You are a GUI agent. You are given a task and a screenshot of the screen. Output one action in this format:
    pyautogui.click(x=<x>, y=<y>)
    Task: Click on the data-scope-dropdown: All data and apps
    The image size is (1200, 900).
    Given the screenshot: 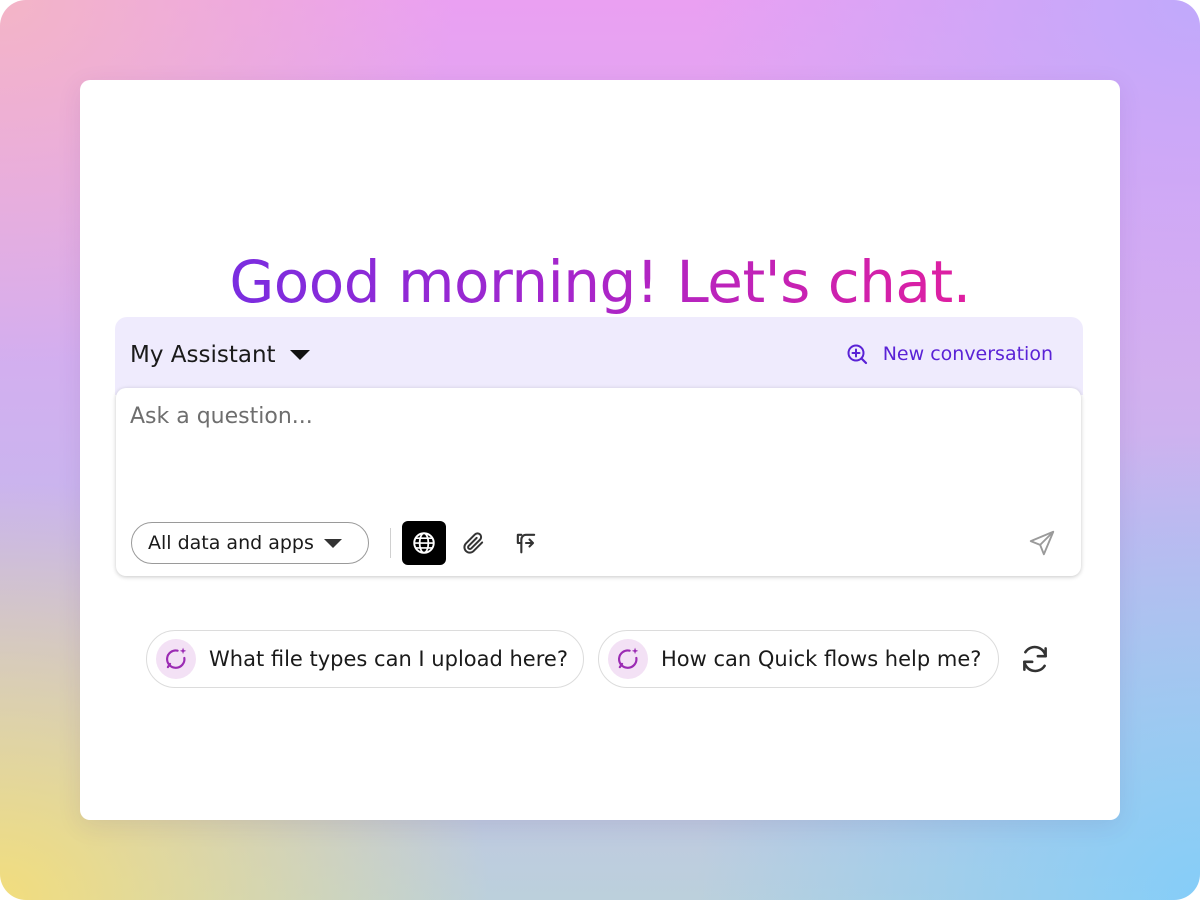 What is the action you would take?
    pyautogui.click(x=250, y=543)
    